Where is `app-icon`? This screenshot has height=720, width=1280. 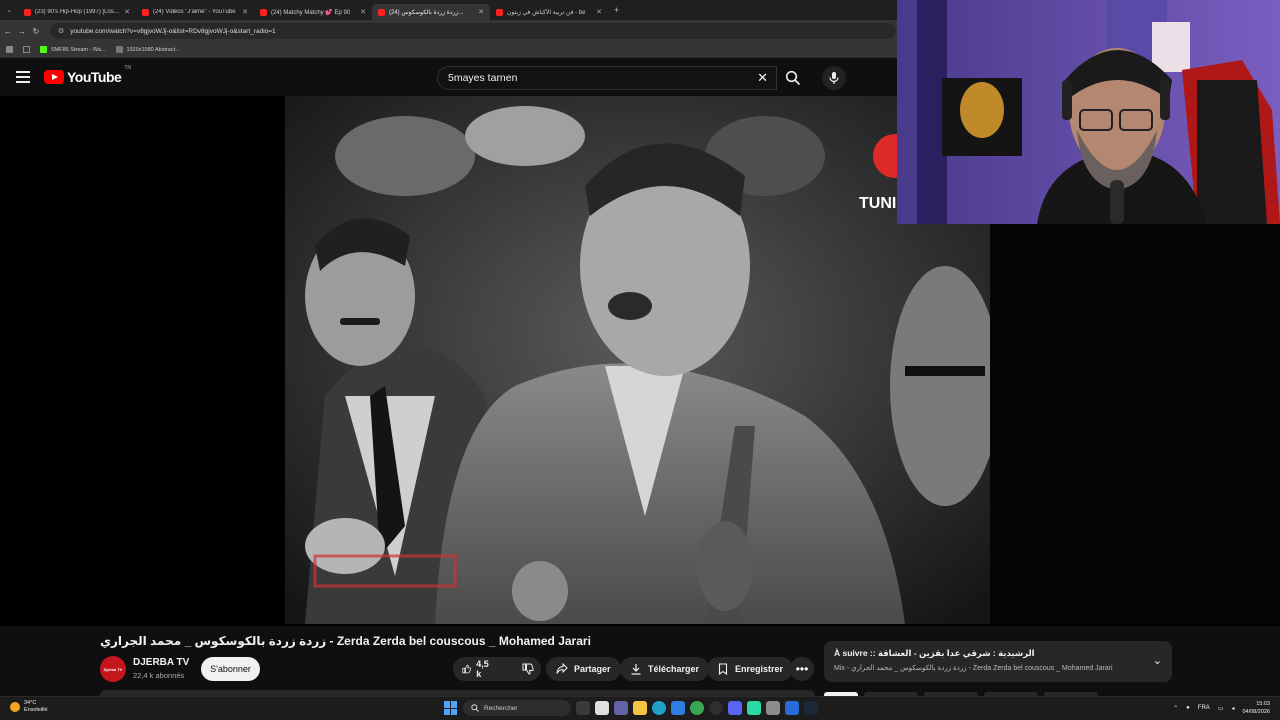
app-icon is located at coordinates (754, 708).